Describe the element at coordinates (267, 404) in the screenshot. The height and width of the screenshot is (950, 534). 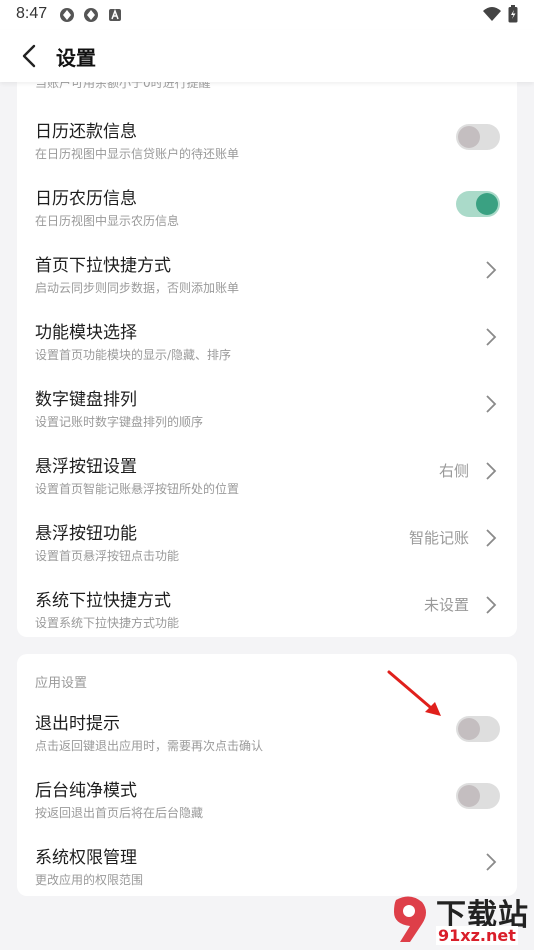
I see `setting-row-keypad-layout: 数字键盘排列 设置记账时数字键盘排列的顺序` at that location.